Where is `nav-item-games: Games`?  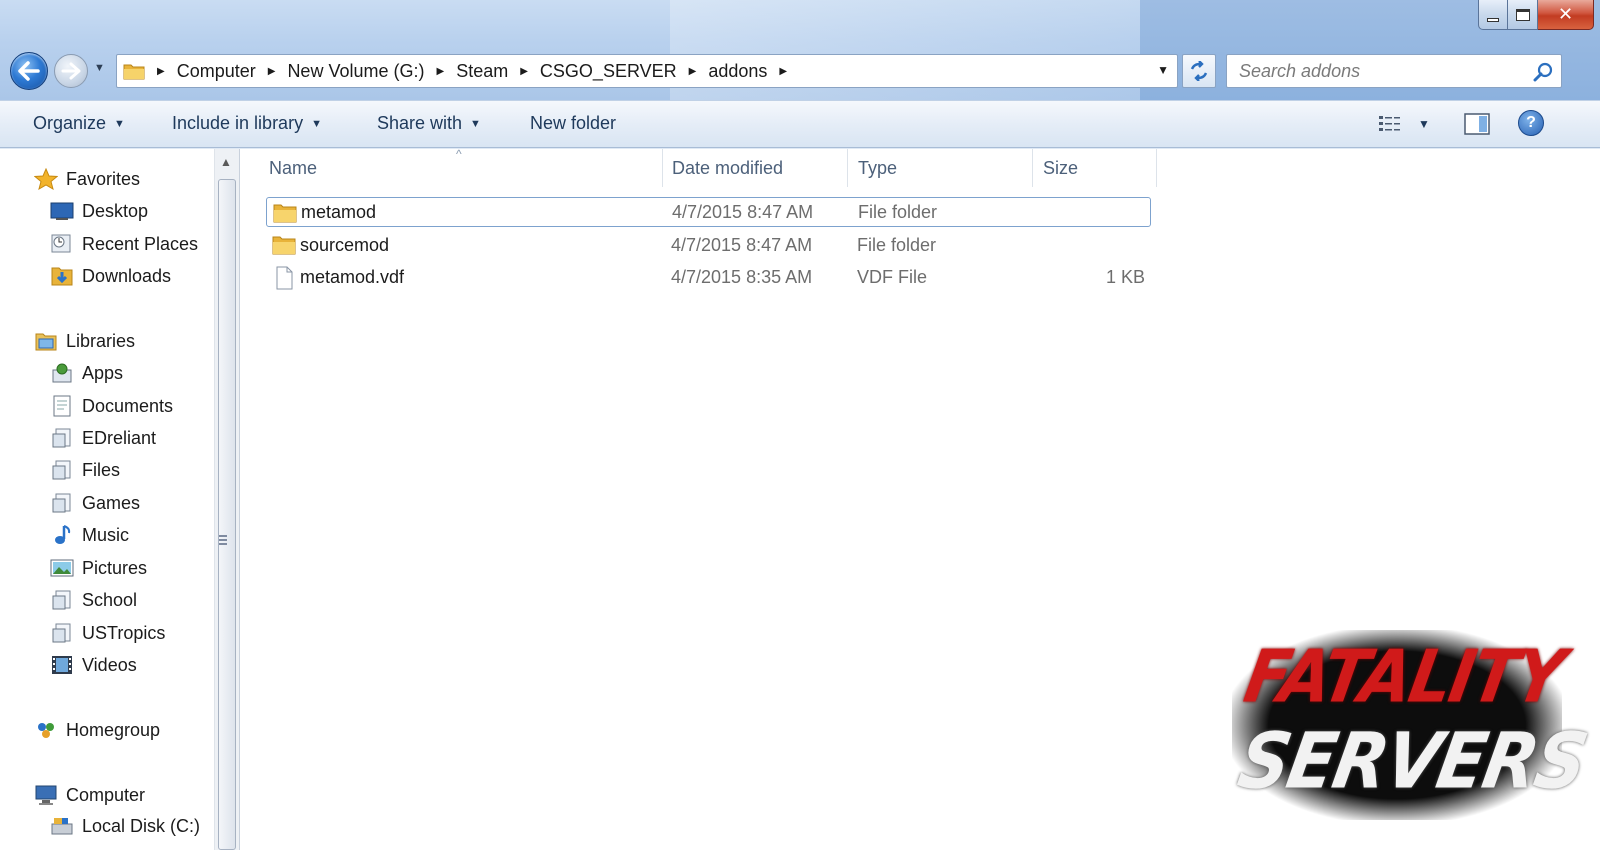
nav-item-games: Games is located at coordinates (95, 503).